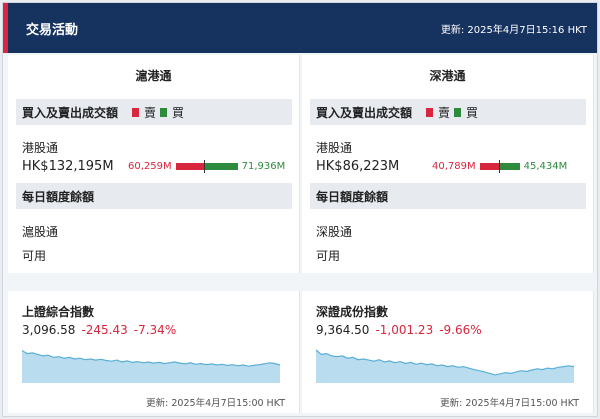 The height and width of the screenshot is (419, 600). I want to click on quota-channel: 深股通, so click(334, 232).